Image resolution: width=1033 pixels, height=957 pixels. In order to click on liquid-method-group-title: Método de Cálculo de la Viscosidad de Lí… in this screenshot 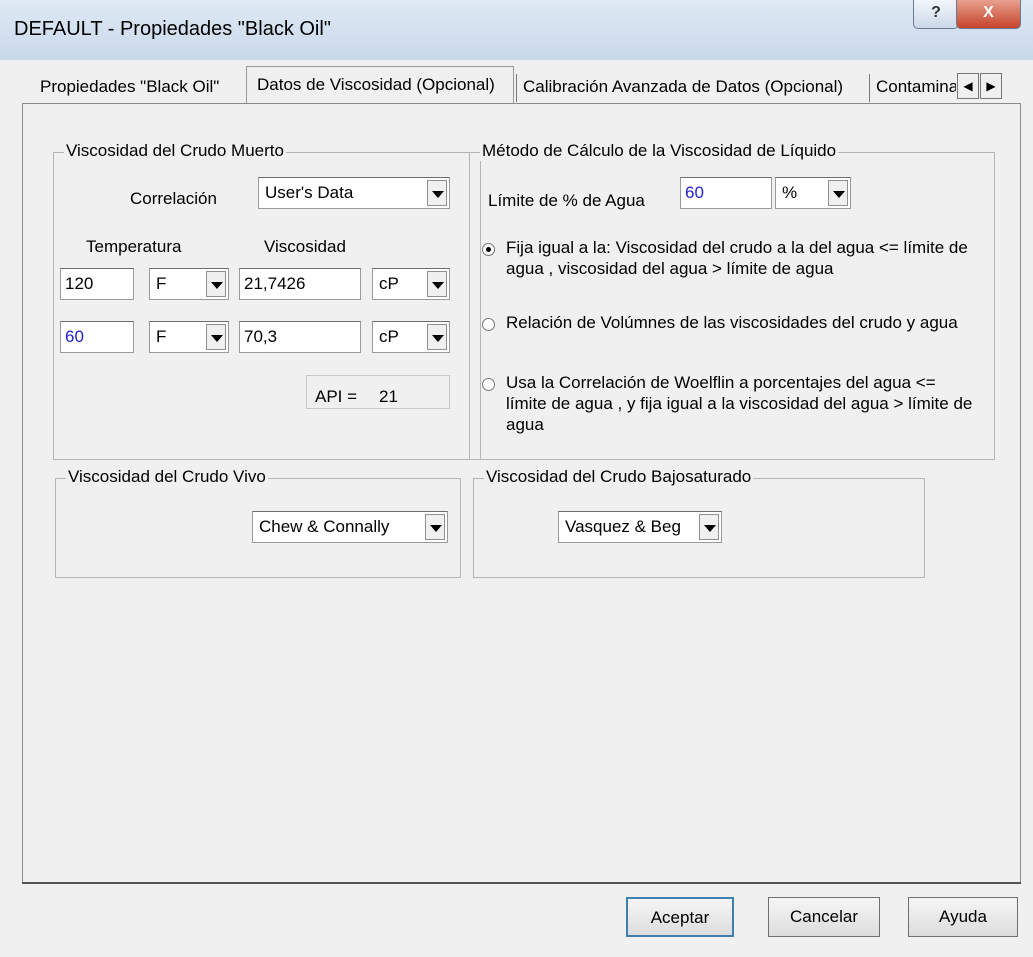, I will do `click(659, 151)`.